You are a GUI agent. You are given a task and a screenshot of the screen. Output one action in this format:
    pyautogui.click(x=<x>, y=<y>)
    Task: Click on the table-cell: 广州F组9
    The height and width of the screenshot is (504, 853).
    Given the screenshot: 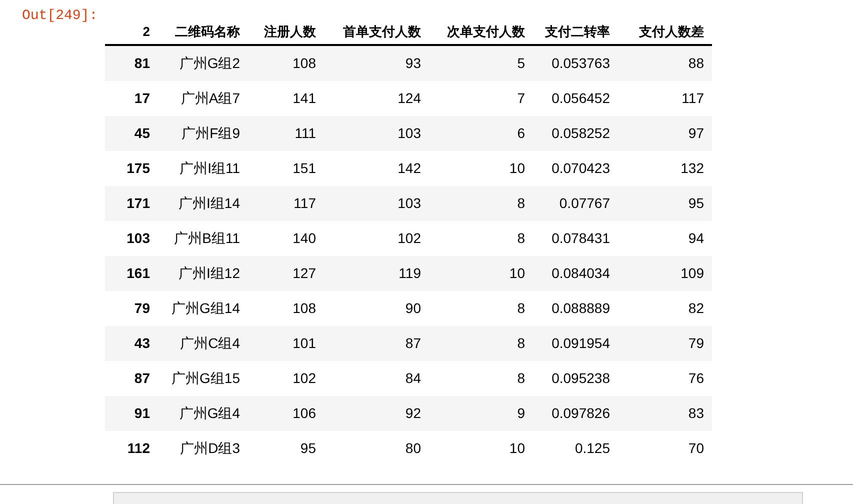 What is the action you would take?
    pyautogui.click(x=211, y=132)
    